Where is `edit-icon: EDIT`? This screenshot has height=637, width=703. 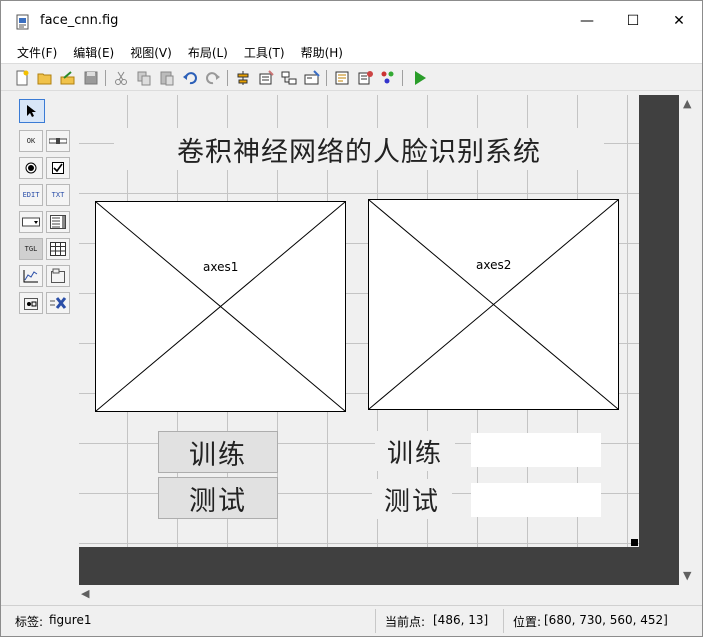 edit-icon: EDIT is located at coordinates (31, 195).